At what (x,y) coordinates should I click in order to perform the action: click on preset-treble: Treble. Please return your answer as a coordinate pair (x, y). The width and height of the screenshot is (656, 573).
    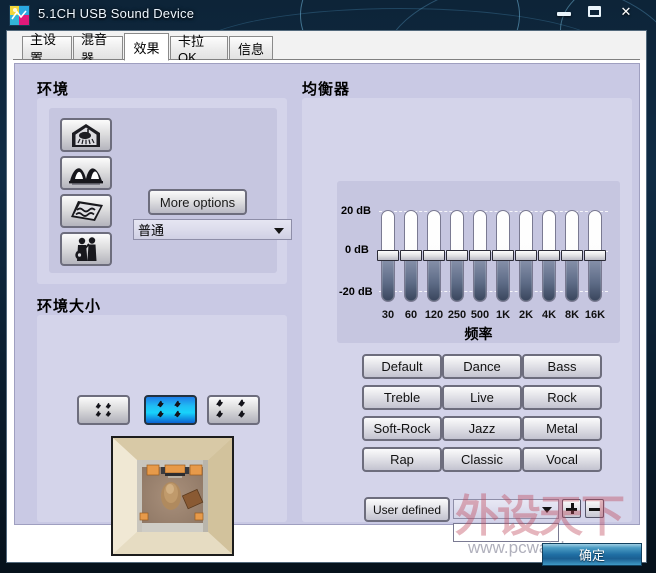
    Looking at the image, I should click on (402, 397).